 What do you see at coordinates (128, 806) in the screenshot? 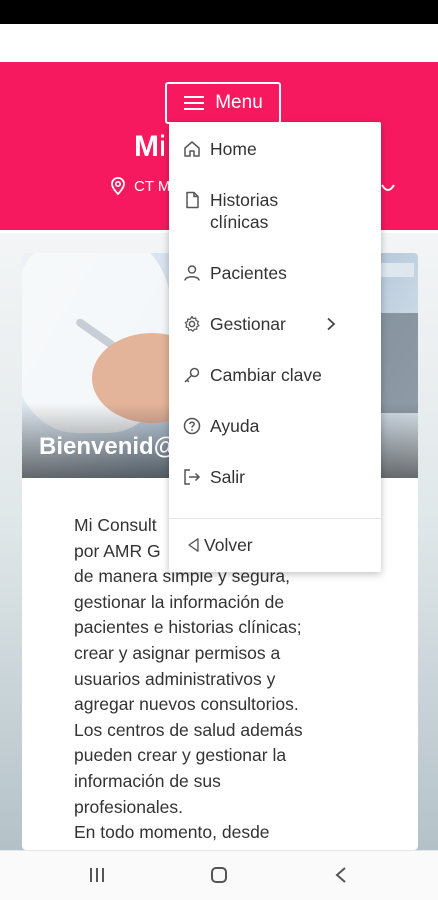
I see `intro-line: profesionales.` at bounding box center [128, 806].